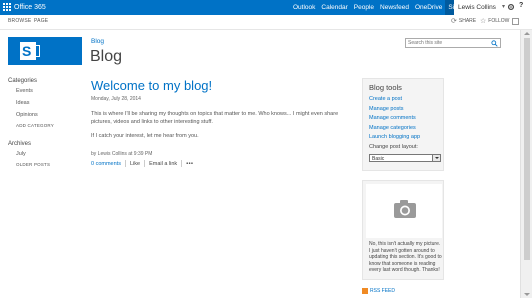 This screenshot has width=532, height=298. What do you see at coordinates (334, 7) in the screenshot?
I see `suite-link-calendar: Calendar` at bounding box center [334, 7].